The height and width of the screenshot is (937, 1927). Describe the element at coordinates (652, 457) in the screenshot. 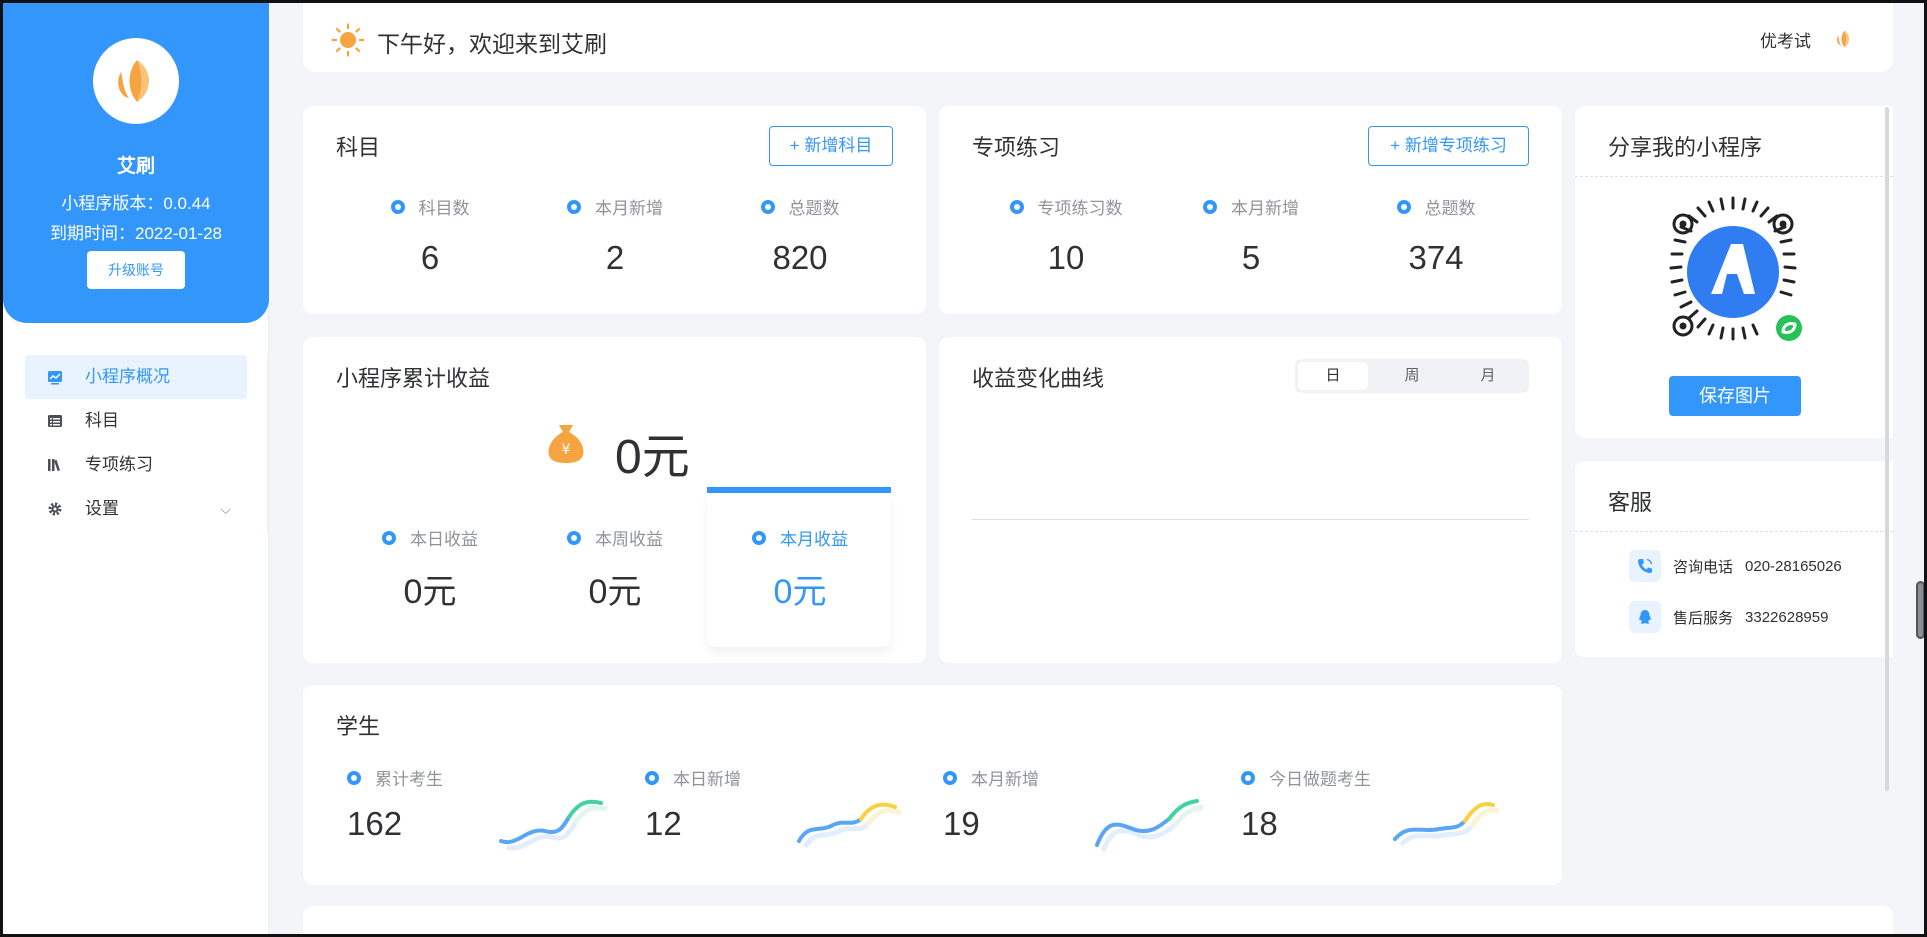

I see `earnings-total: 0元` at that location.